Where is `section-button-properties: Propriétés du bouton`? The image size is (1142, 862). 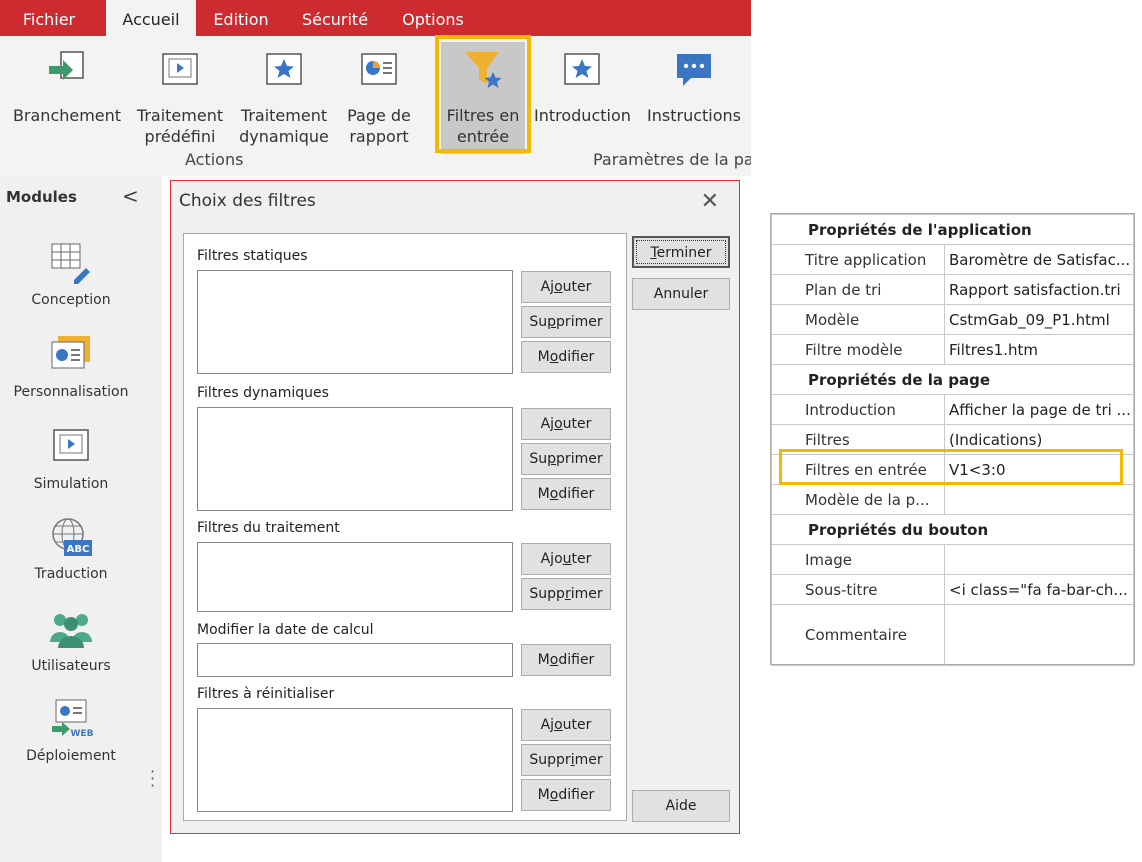
section-button-properties: Propriétés du bouton is located at coordinates (952, 529).